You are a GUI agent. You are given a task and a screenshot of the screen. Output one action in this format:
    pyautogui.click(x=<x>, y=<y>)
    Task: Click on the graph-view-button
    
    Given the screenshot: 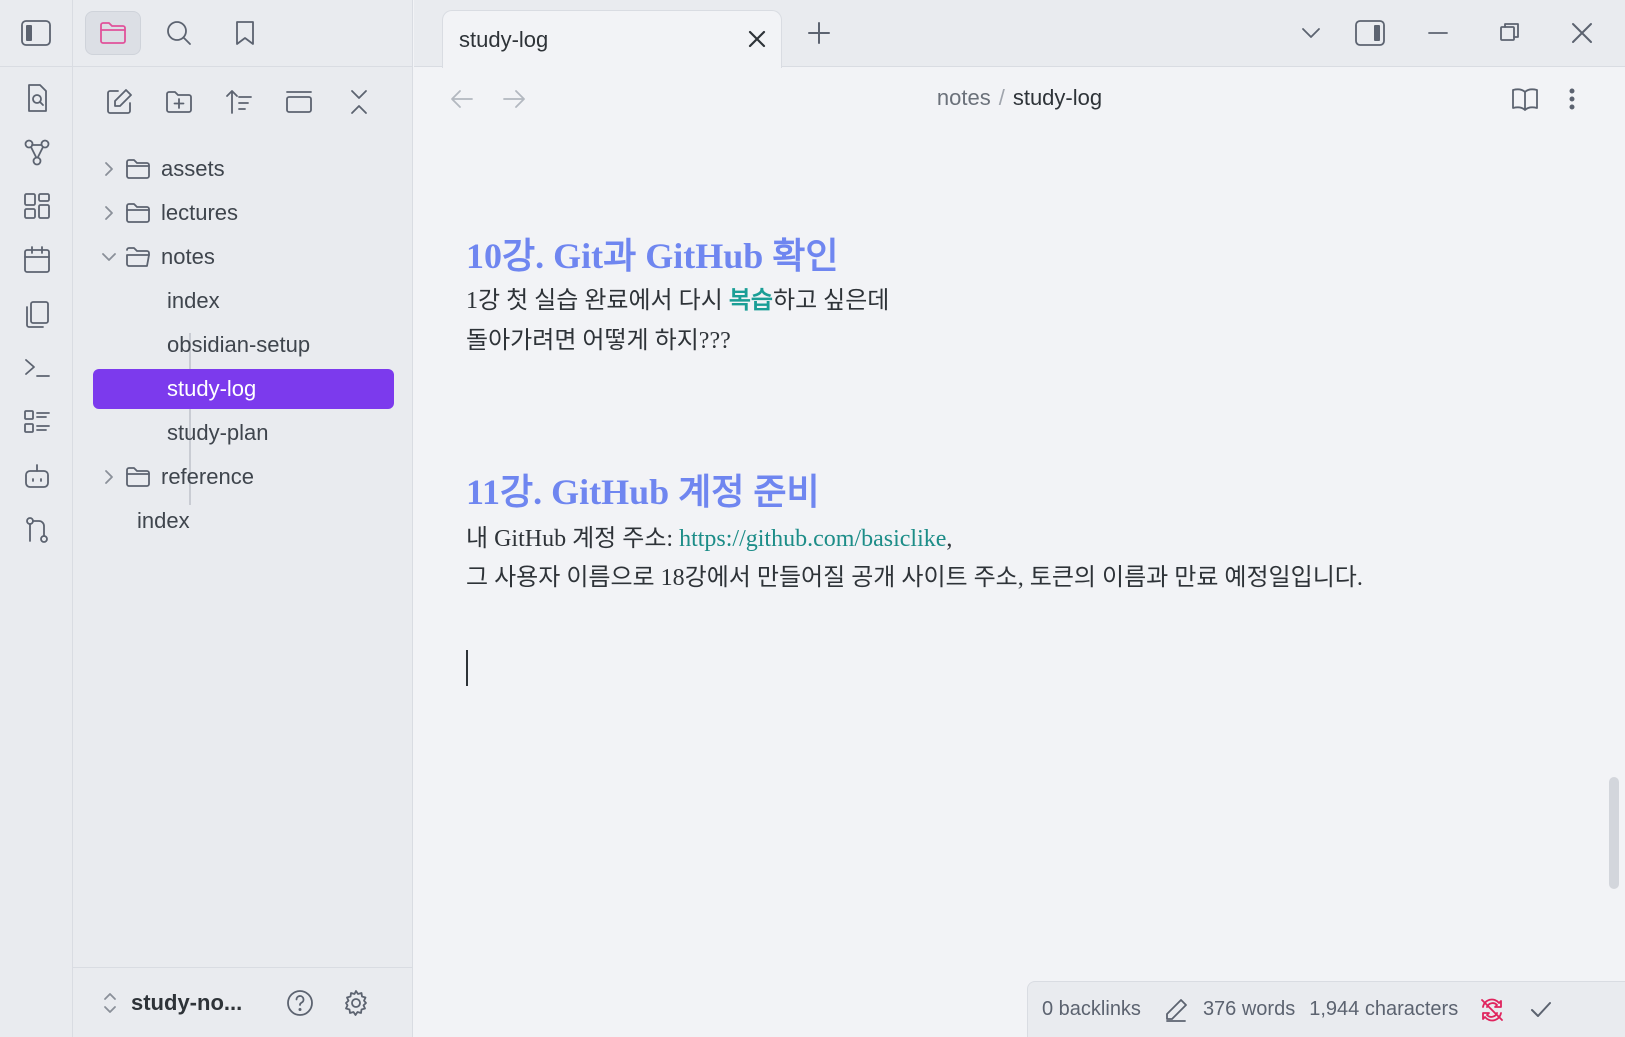 What is the action you would take?
    pyautogui.click(x=36, y=152)
    